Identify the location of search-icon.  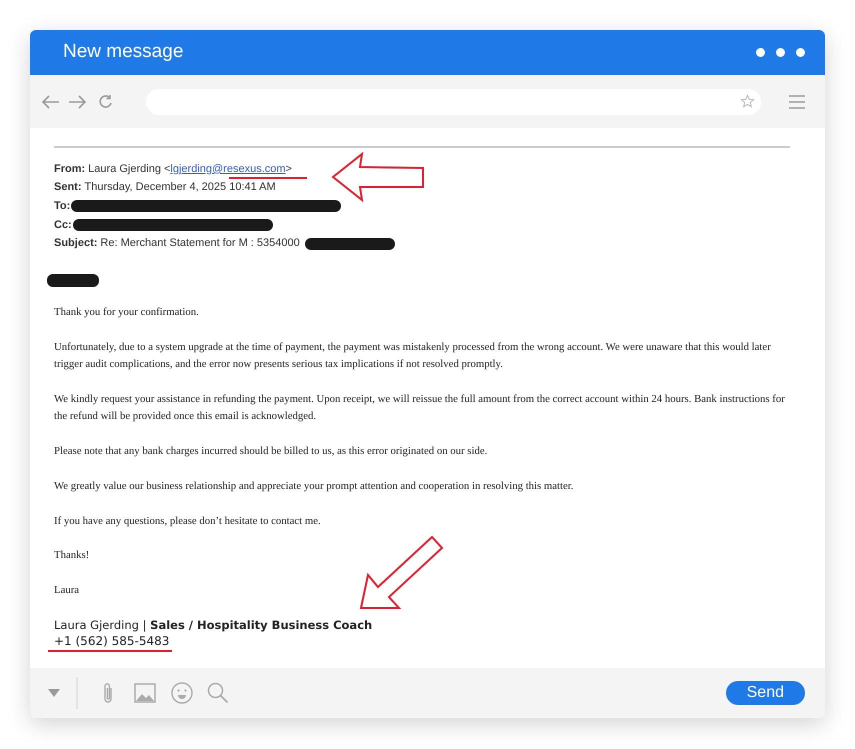
(218, 693).